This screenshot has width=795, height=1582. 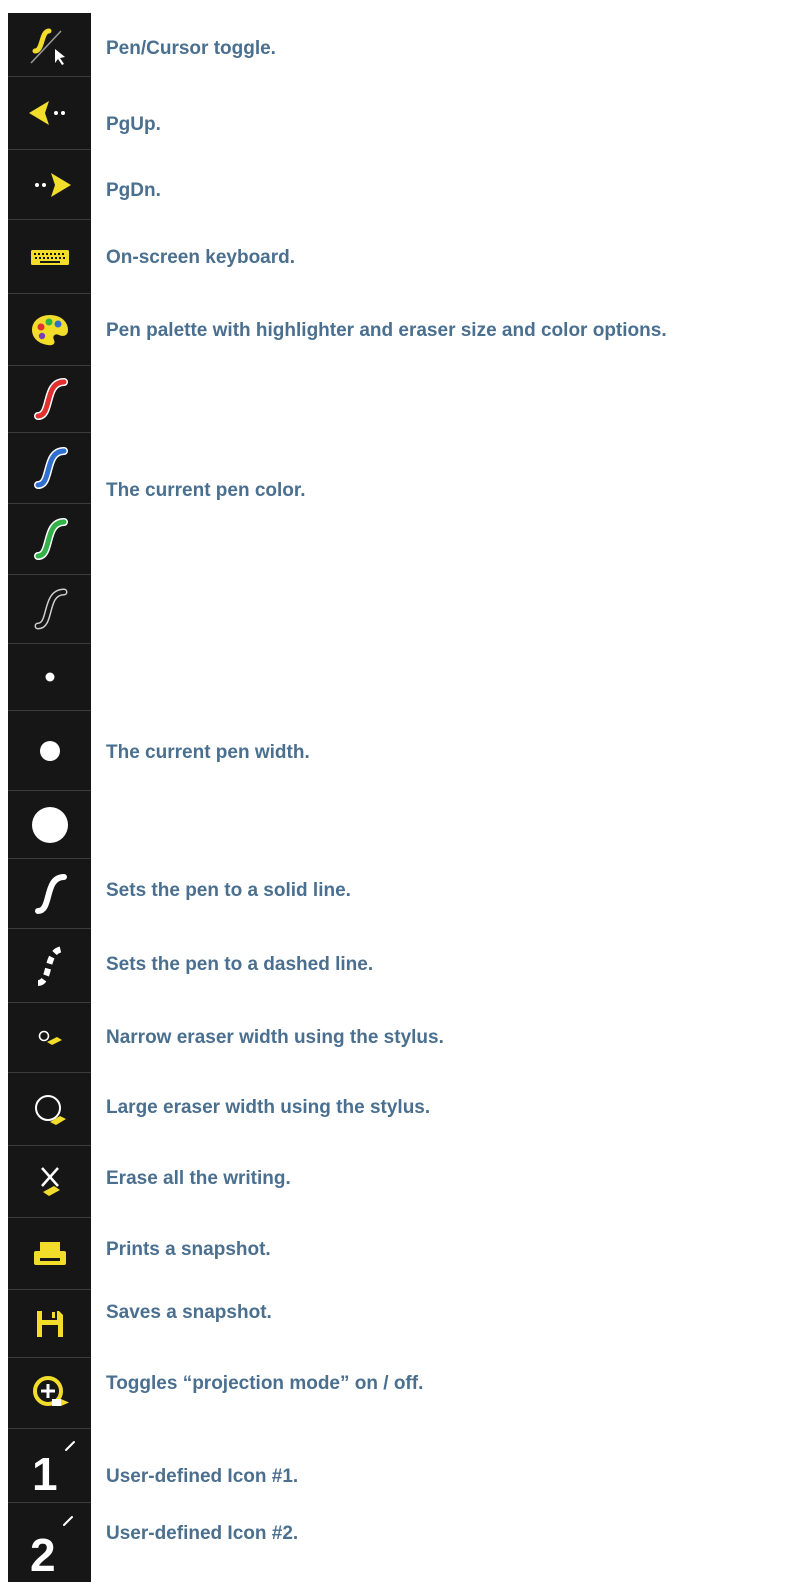 I want to click on erase-all-icon, so click(x=50, y=1181).